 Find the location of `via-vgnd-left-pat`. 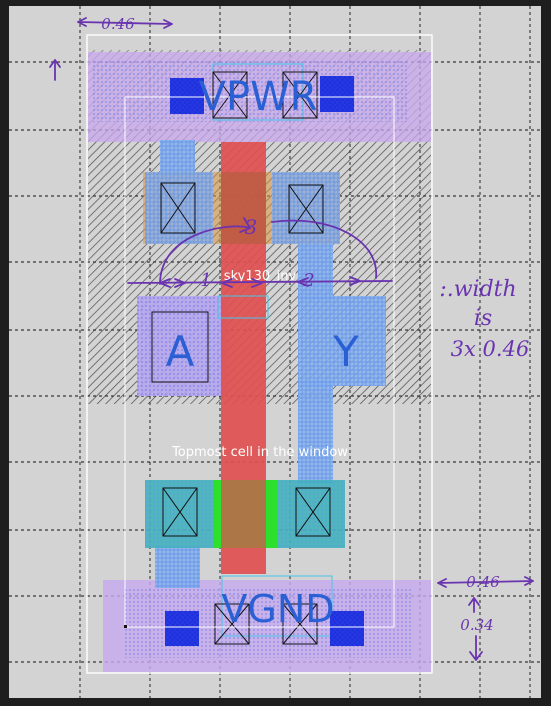

via-vgnd-left-pat is located at coordinates (182, 628).